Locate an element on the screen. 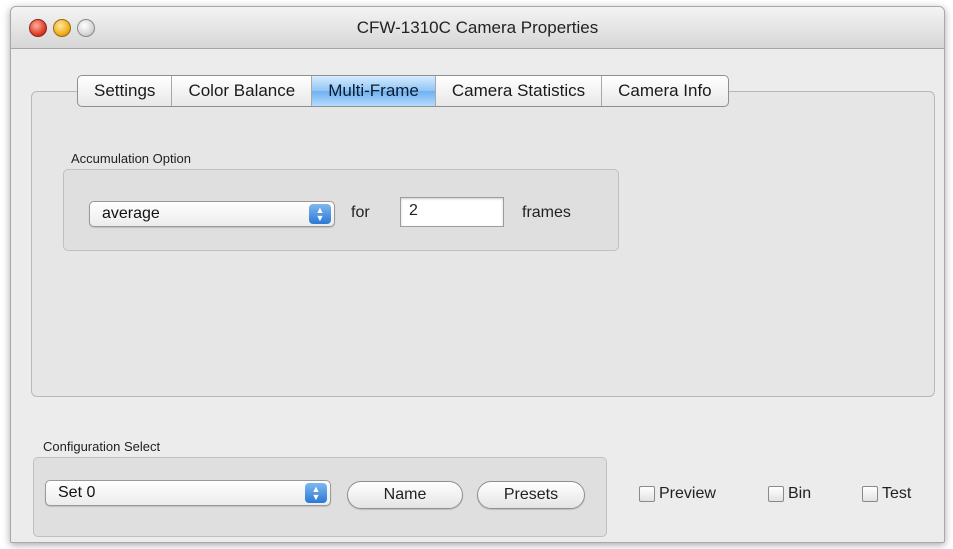  frames-count-input: 2 is located at coordinates (452, 212).